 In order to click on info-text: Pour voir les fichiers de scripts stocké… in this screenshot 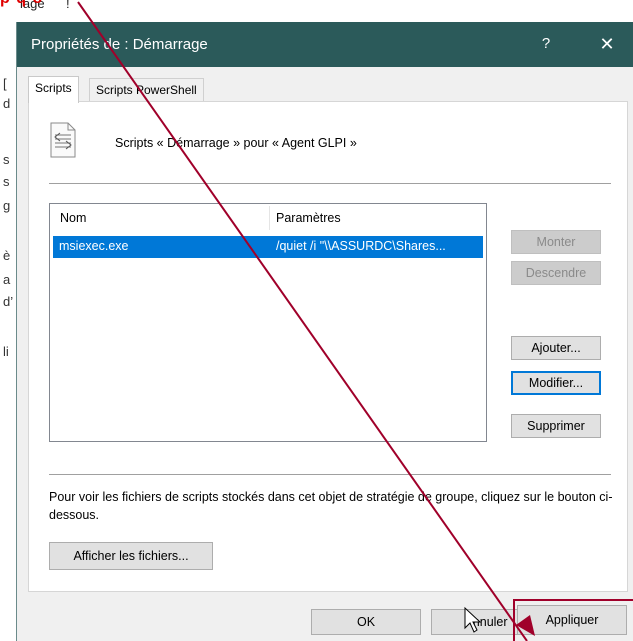, I will do `click(331, 506)`.